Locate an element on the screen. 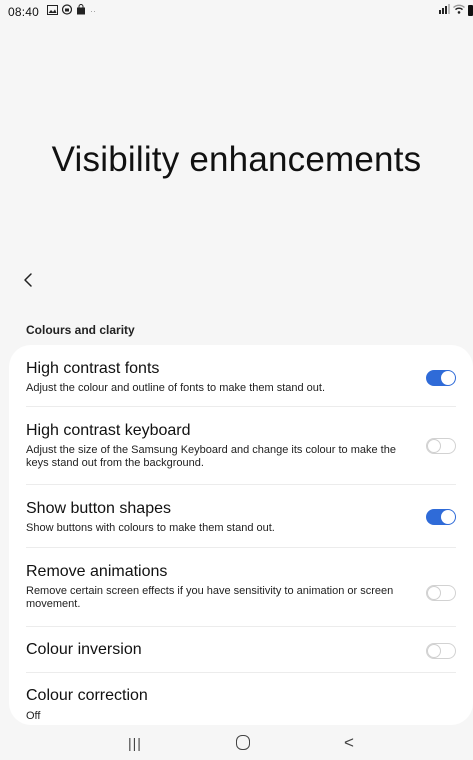 The width and height of the screenshot is (473, 760). gallery-icon is located at coordinates (52, 11).